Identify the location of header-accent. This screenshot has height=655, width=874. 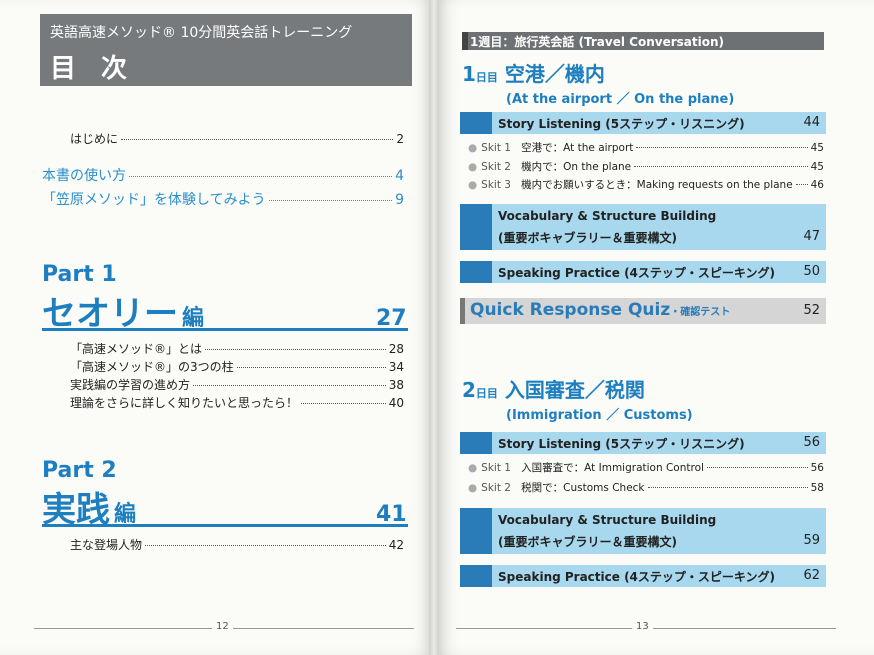
(465, 41).